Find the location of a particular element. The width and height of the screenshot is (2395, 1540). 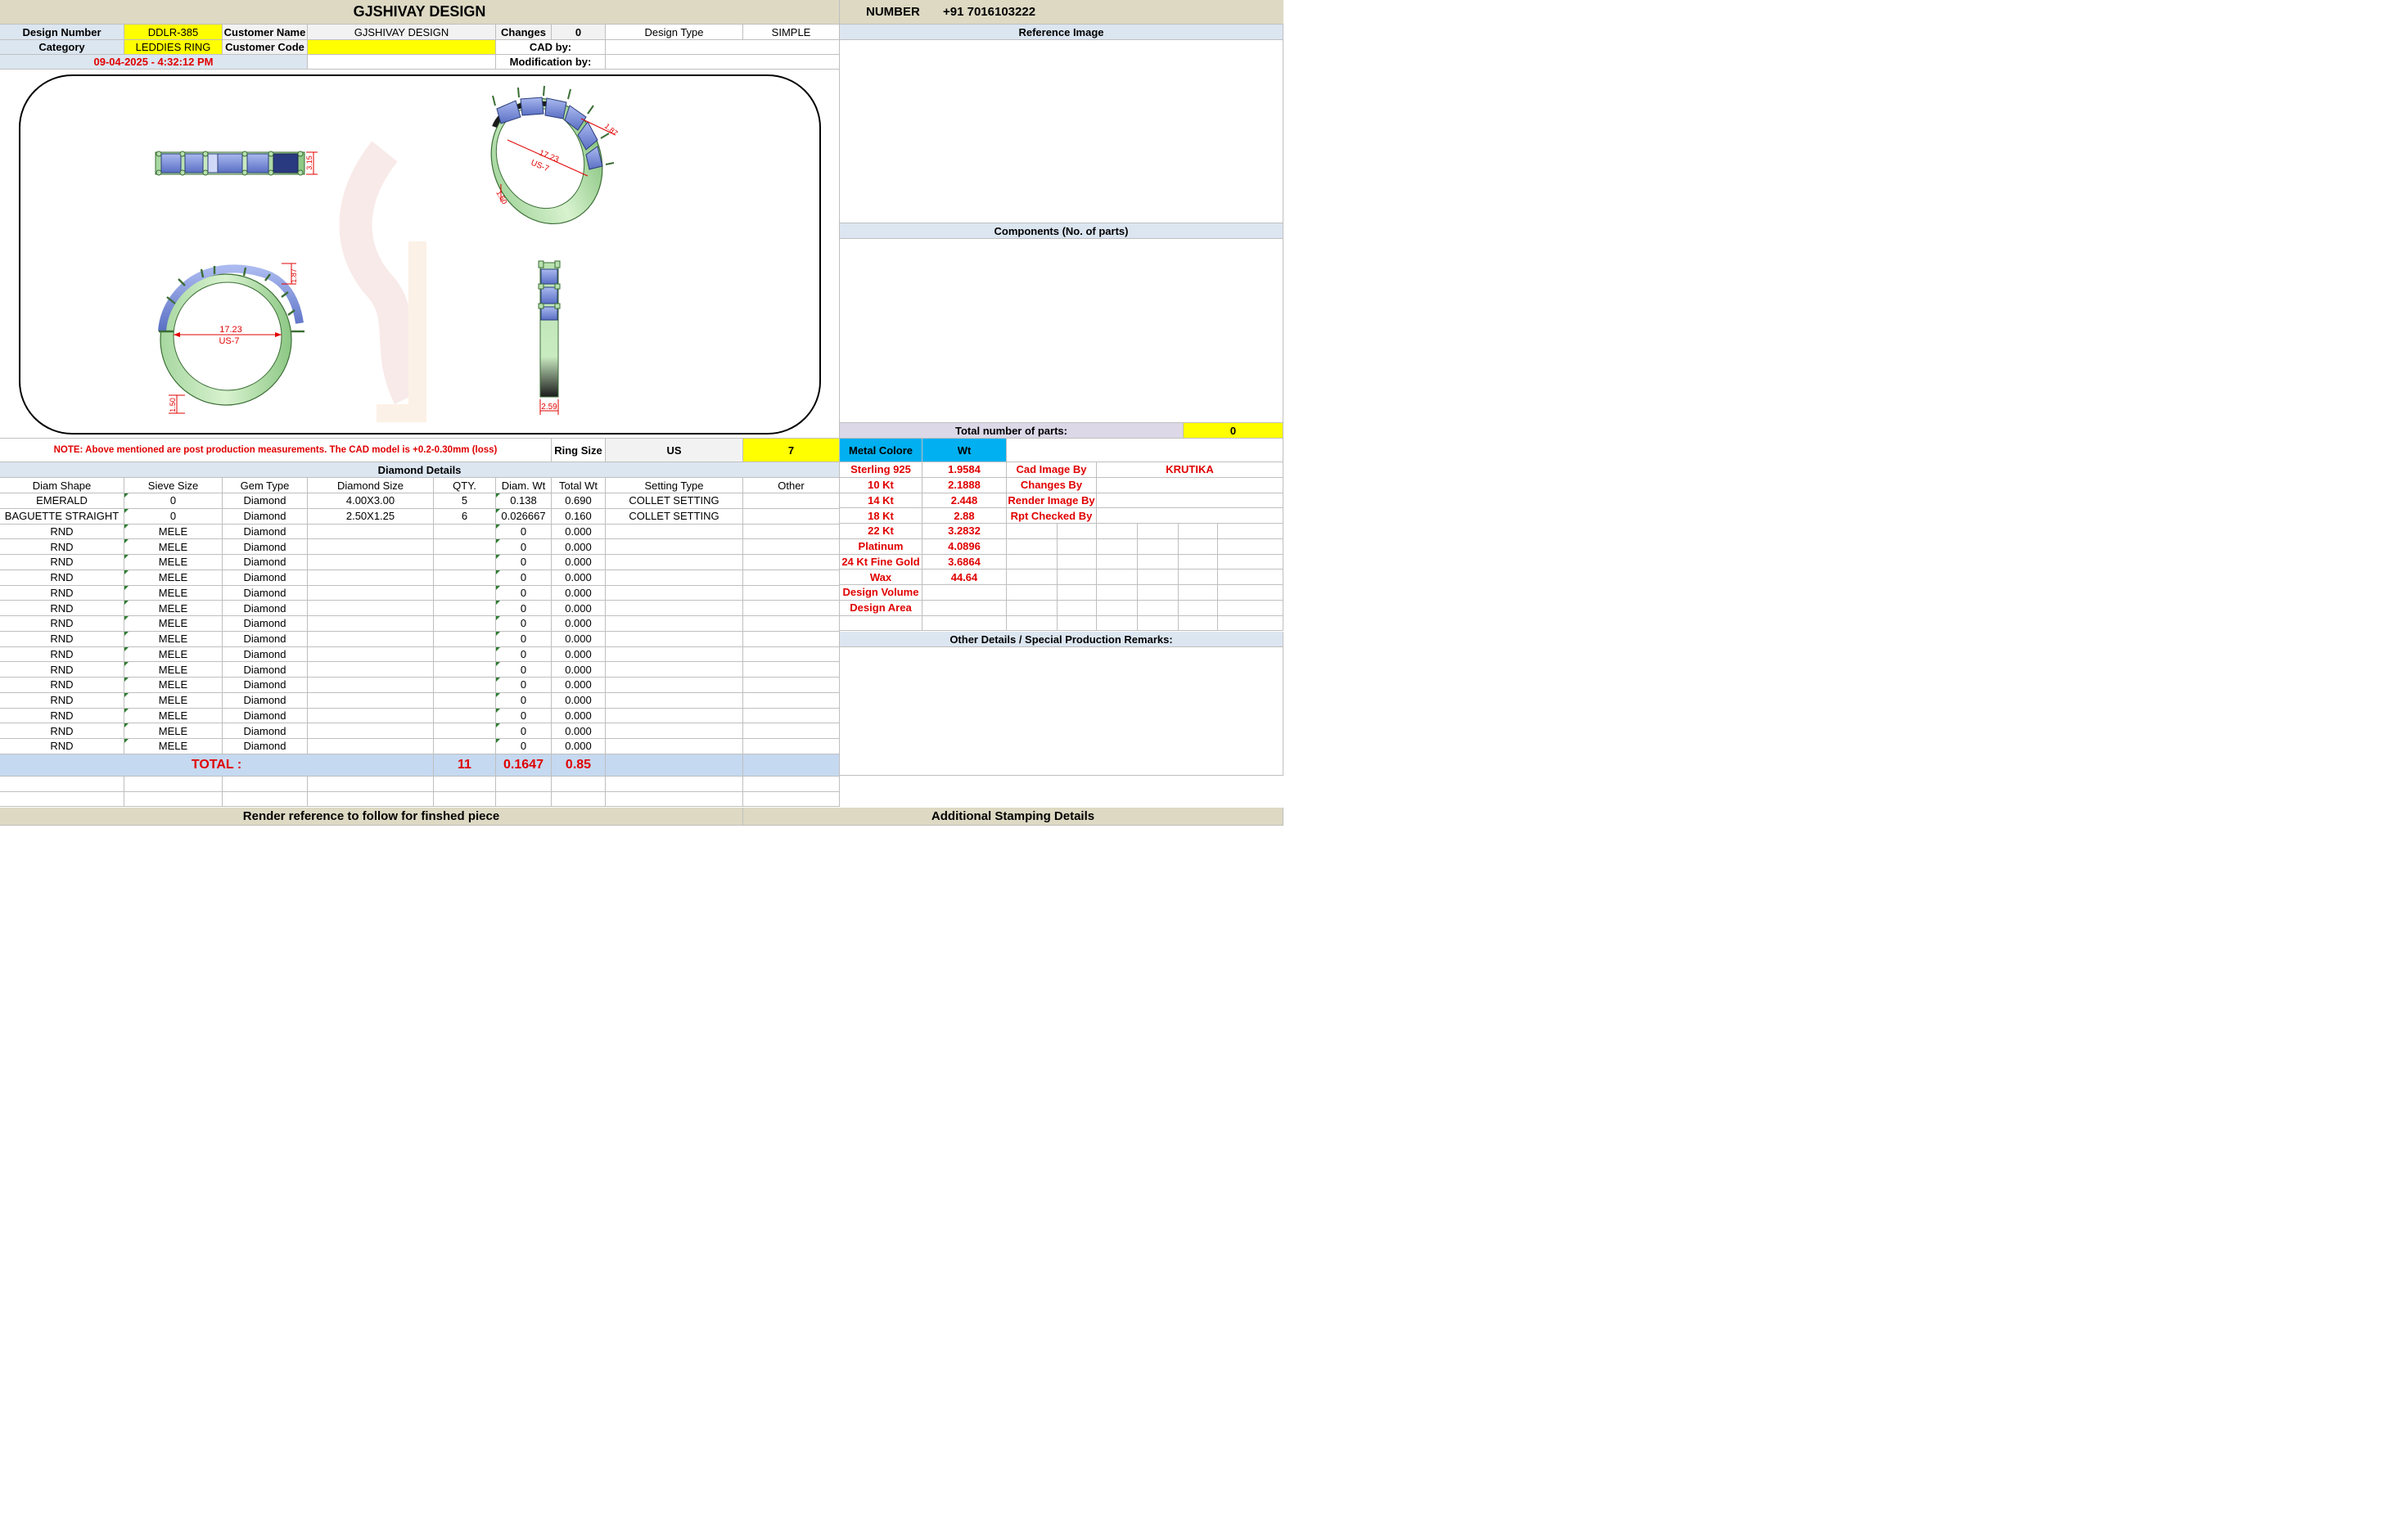

diam-wt-cell: 0.026667 is located at coordinates (524, 516).